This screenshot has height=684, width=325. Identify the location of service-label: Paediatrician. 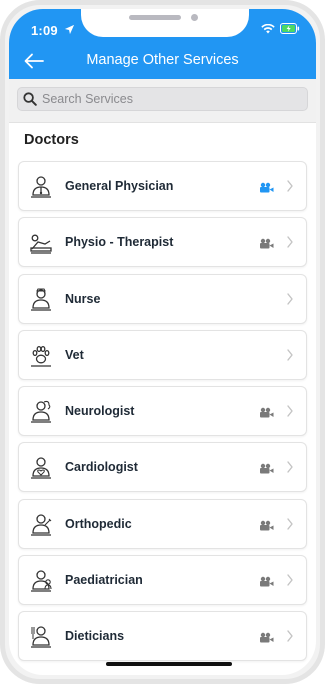
(104, 580).